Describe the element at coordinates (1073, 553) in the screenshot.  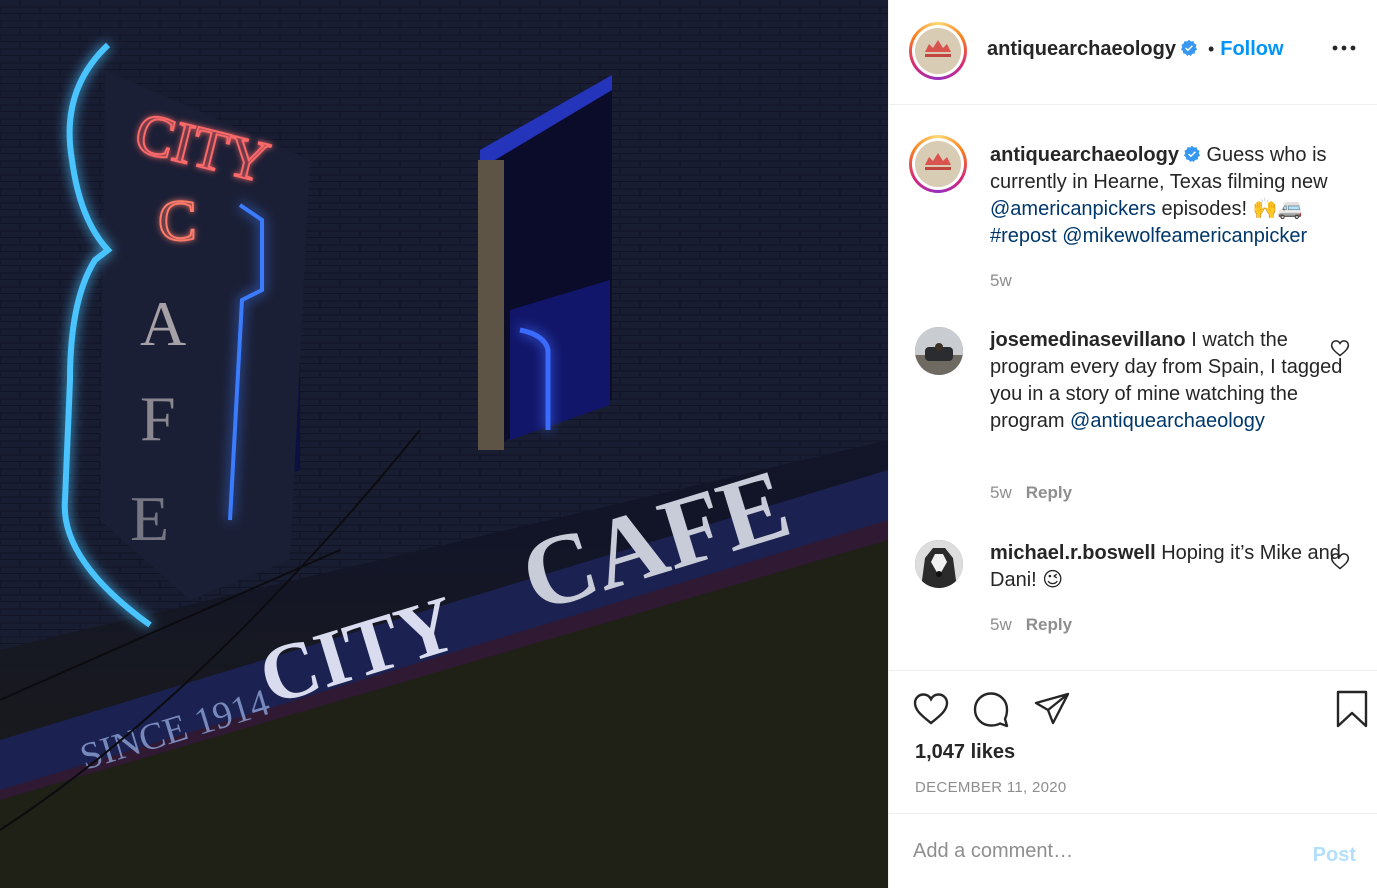
I see `comment-username: michael.r.boswell` at that location.